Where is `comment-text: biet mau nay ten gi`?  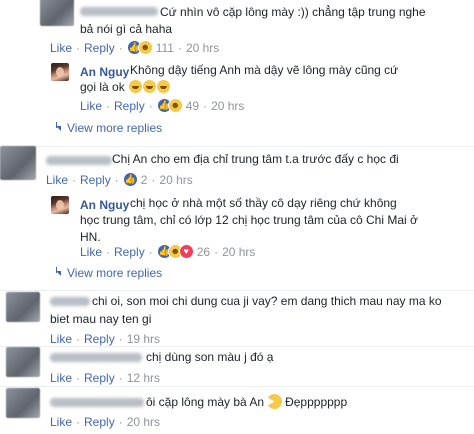
comment-text: biet mau nay ten gi is located at coordinates (101, 319).